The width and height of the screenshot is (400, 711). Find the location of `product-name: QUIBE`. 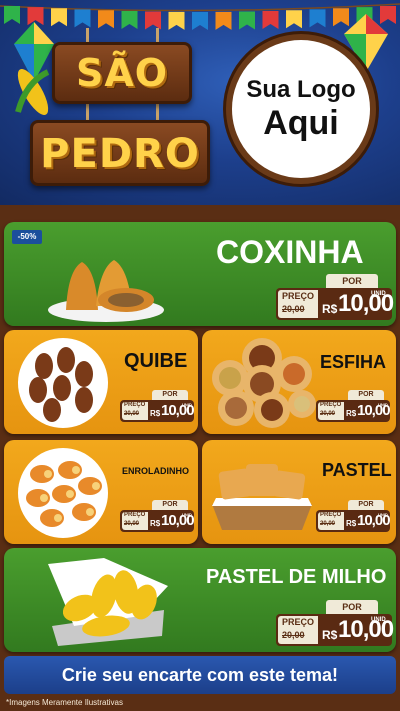

product-name: QUIBE is located at coordinates (156, 361).